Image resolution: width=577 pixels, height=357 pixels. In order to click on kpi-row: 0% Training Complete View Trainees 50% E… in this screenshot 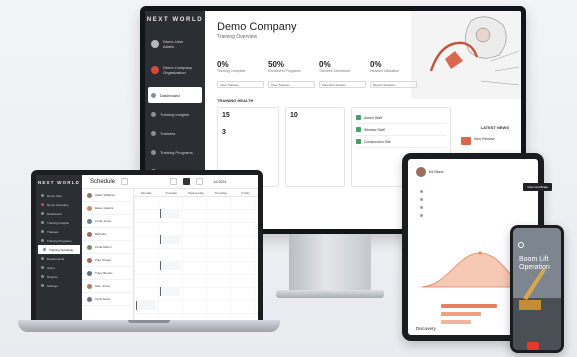, I will do `click(317, 74)`.